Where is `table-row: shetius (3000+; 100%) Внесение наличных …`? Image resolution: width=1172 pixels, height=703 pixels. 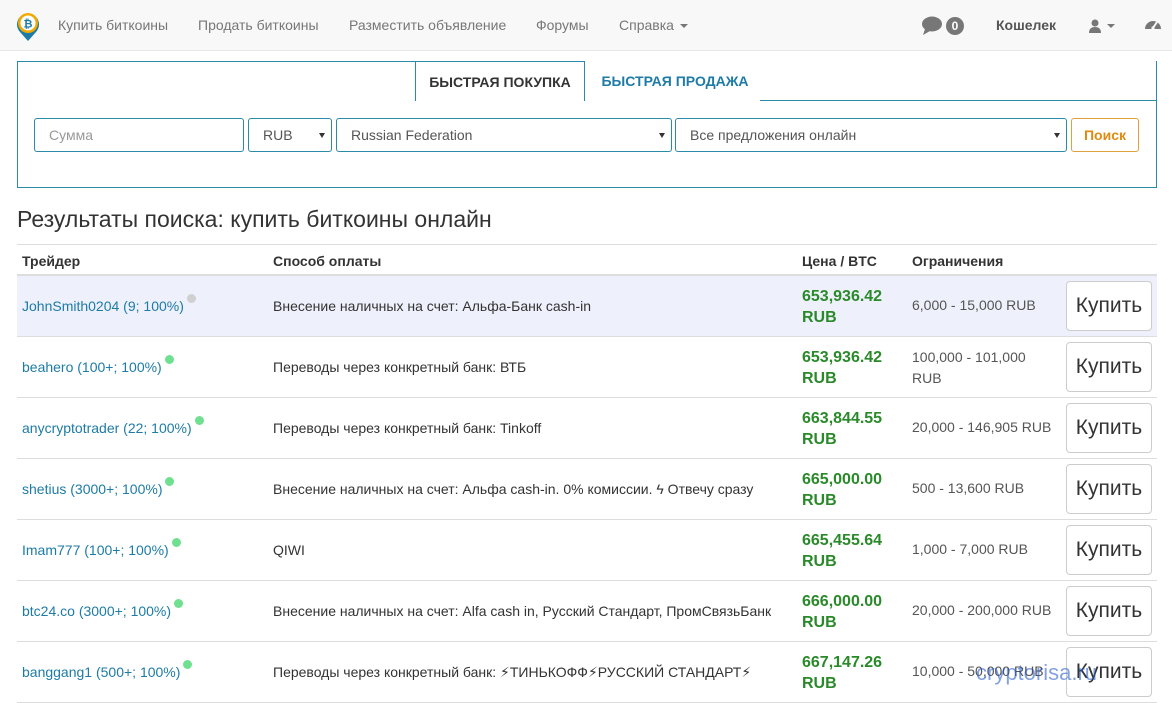 table-row: shetius (3000+; 100%) Внесение наличных … is located at coordinates (587, 489).